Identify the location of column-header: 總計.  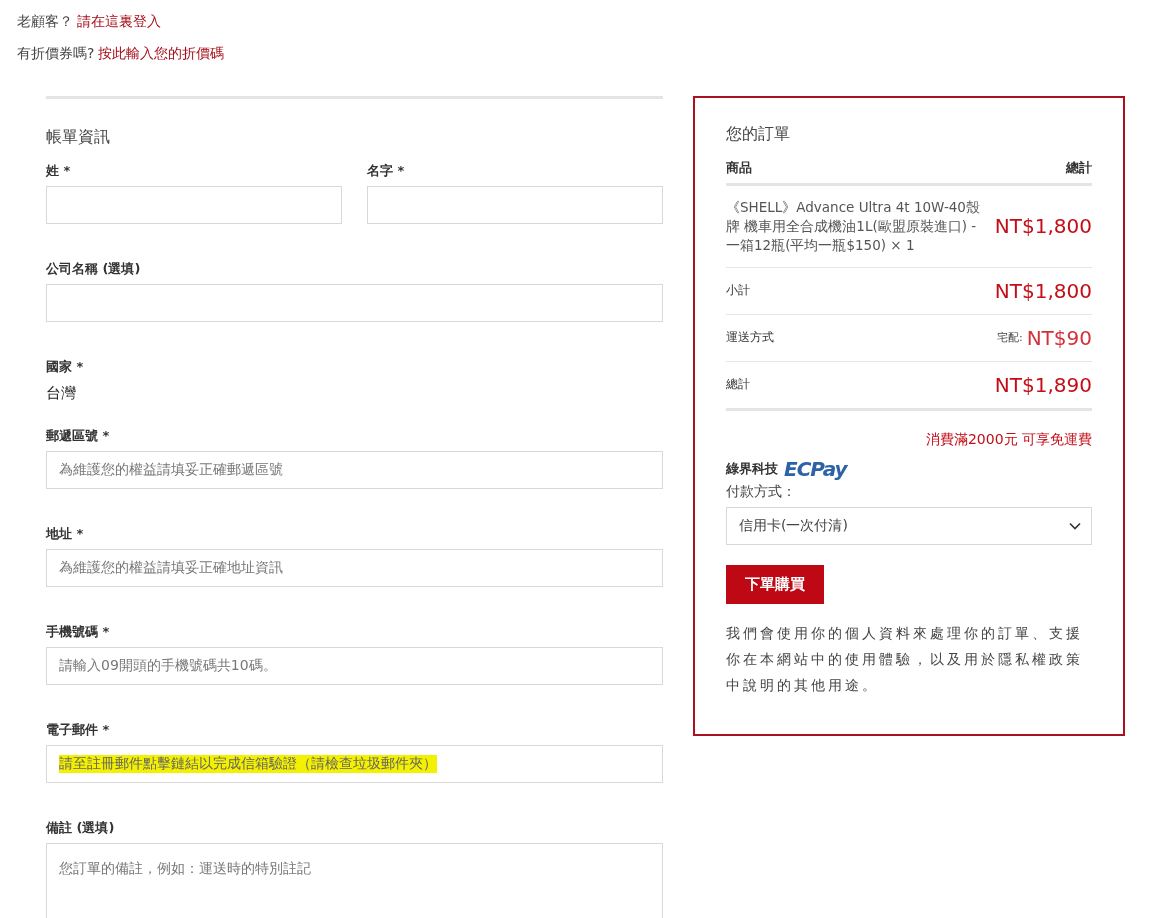
(1079, 168).